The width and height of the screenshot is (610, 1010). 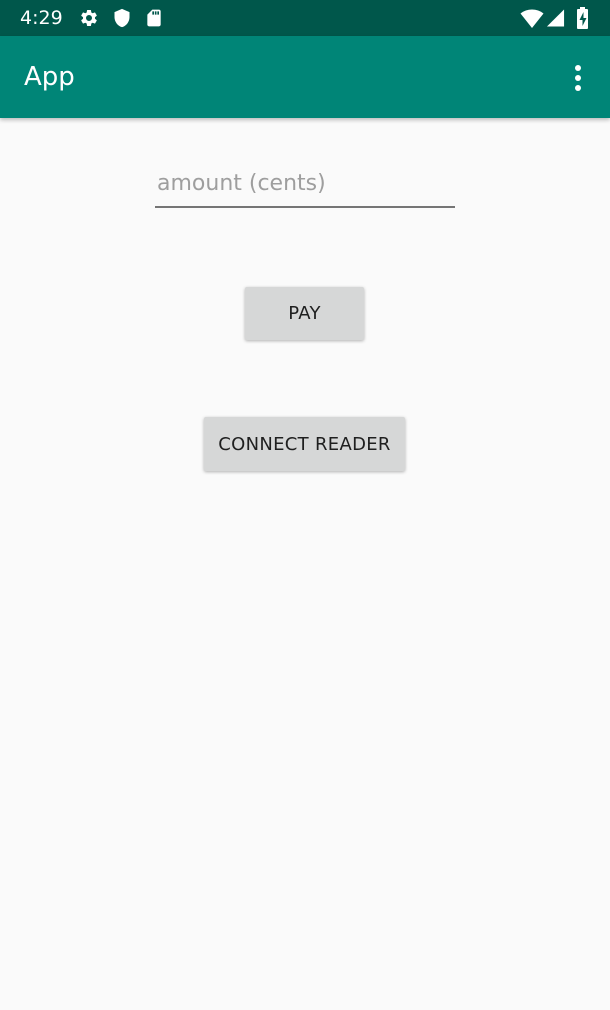 What do you see at coordinates (305, 18) in the screenshot?
I see `status-bar: 4:29` at bounding box center [305, 18].